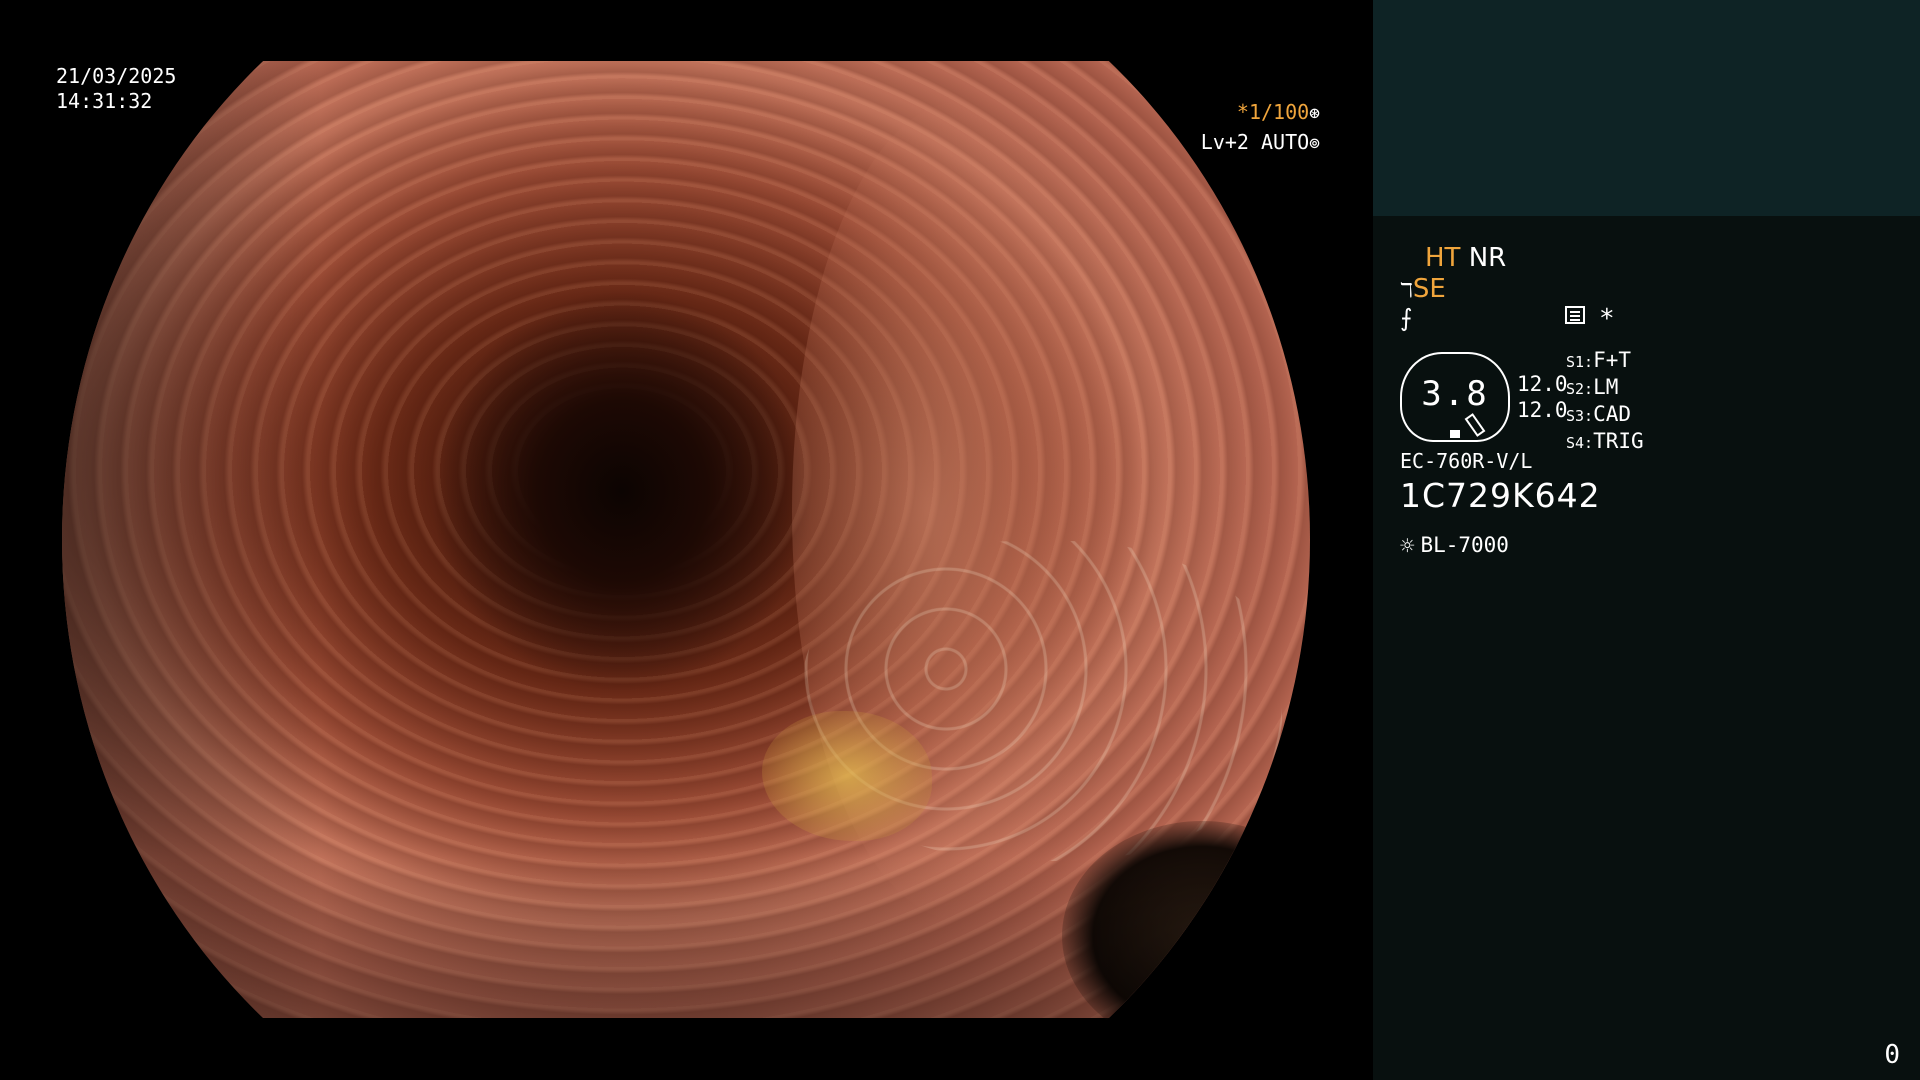 Image resolution: width=1920 pixels, height=1080 pixels. What do you see at coordinates (1465, 258) in the screenshot?
I see `mode-row: HT NR` at bounding box center [1465, 258].